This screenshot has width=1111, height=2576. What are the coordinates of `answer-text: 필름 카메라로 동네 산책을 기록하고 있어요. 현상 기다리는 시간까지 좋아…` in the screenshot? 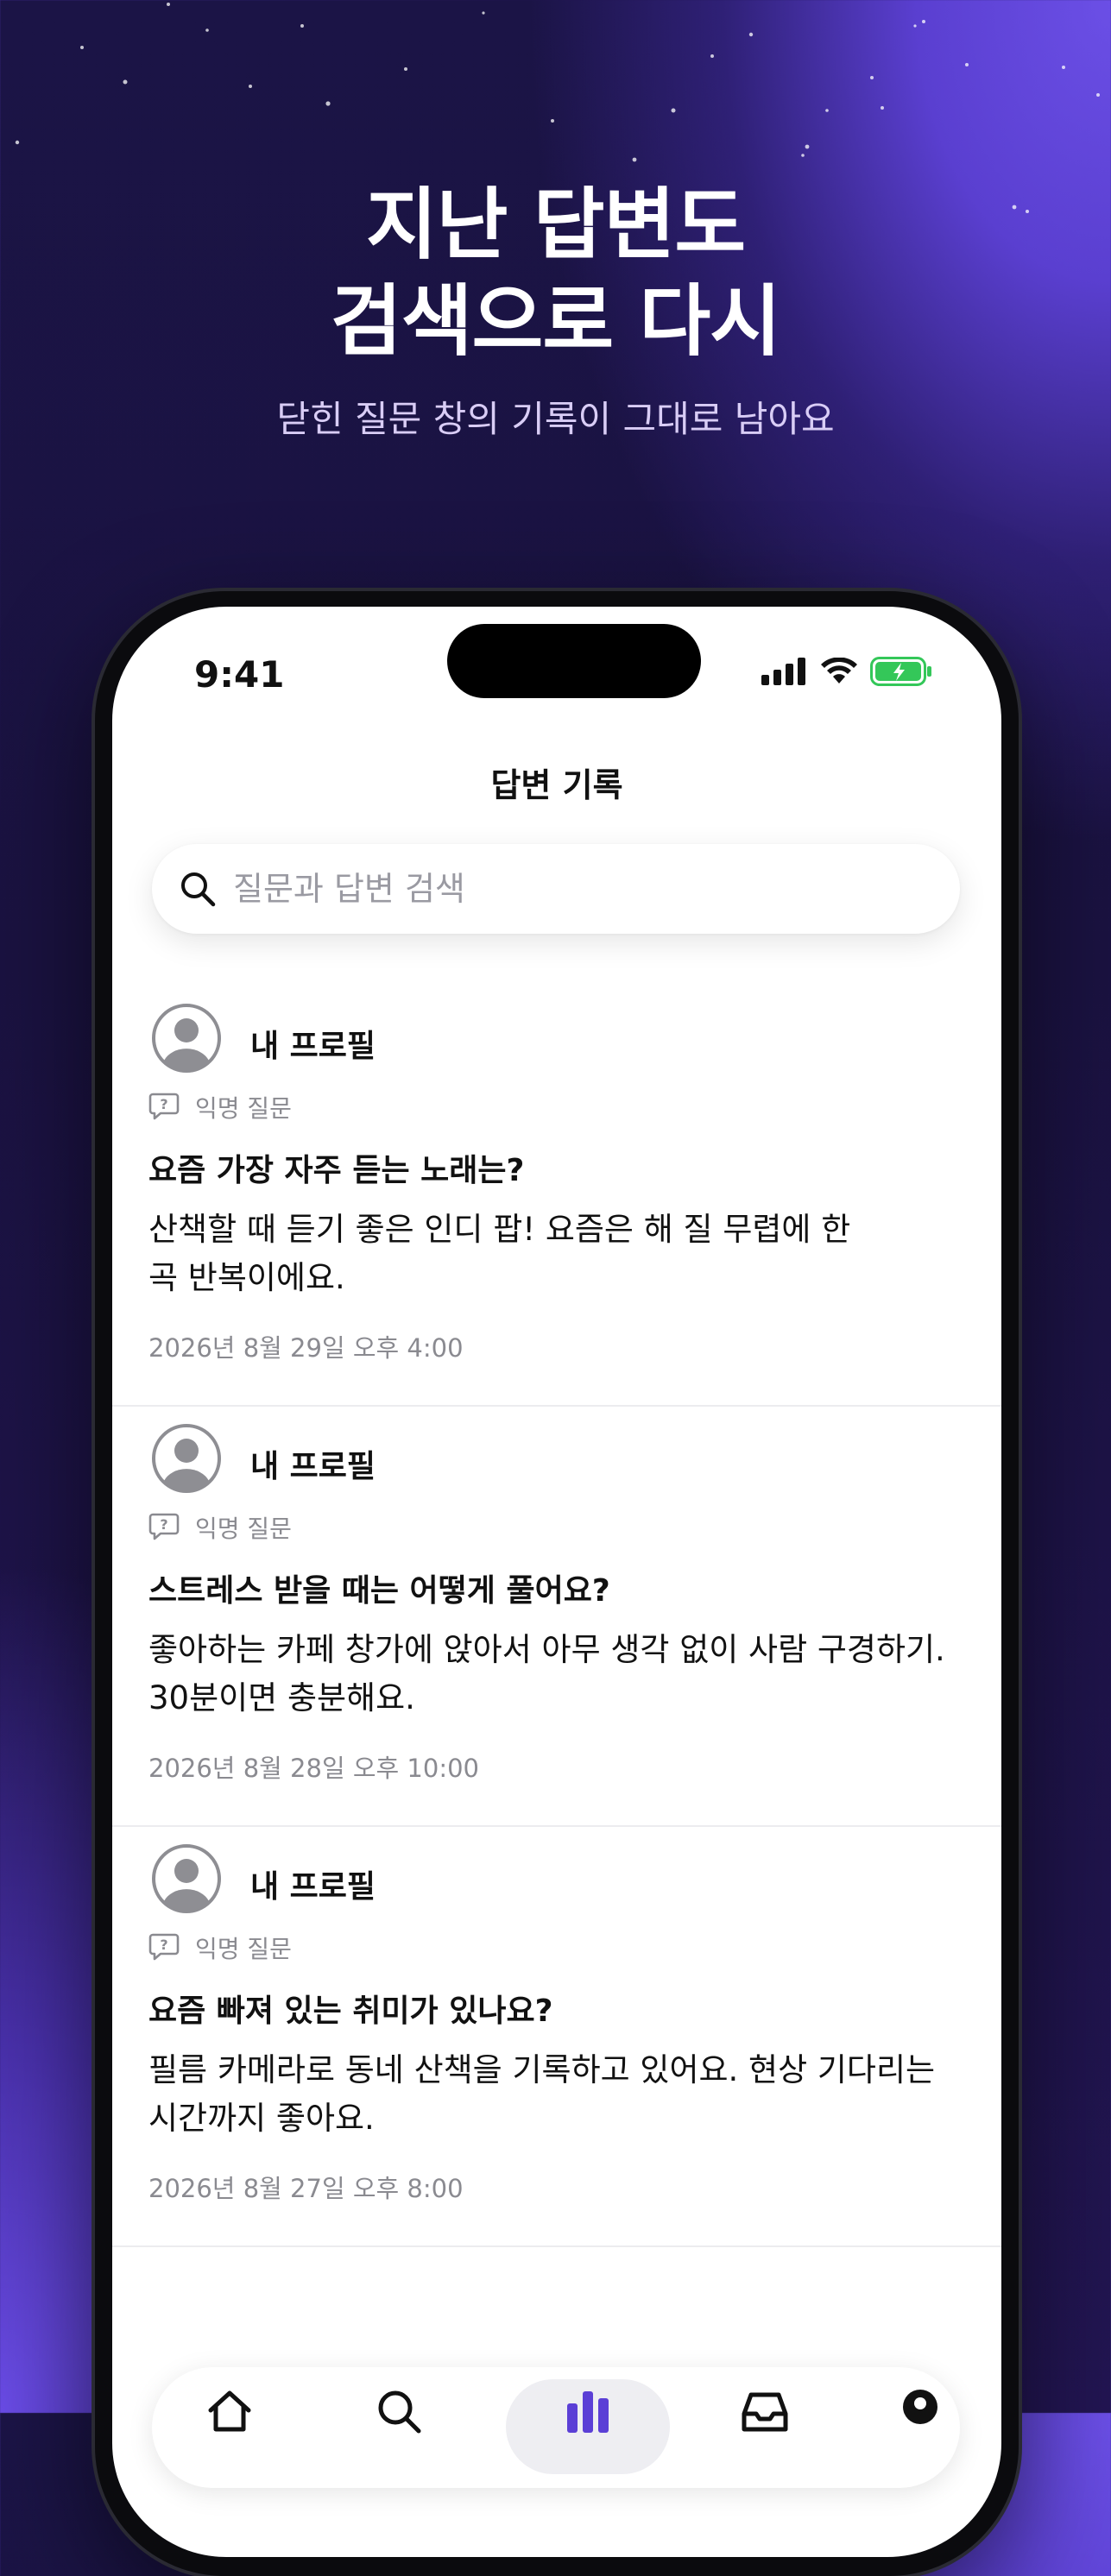 It's located at (542, 2094).